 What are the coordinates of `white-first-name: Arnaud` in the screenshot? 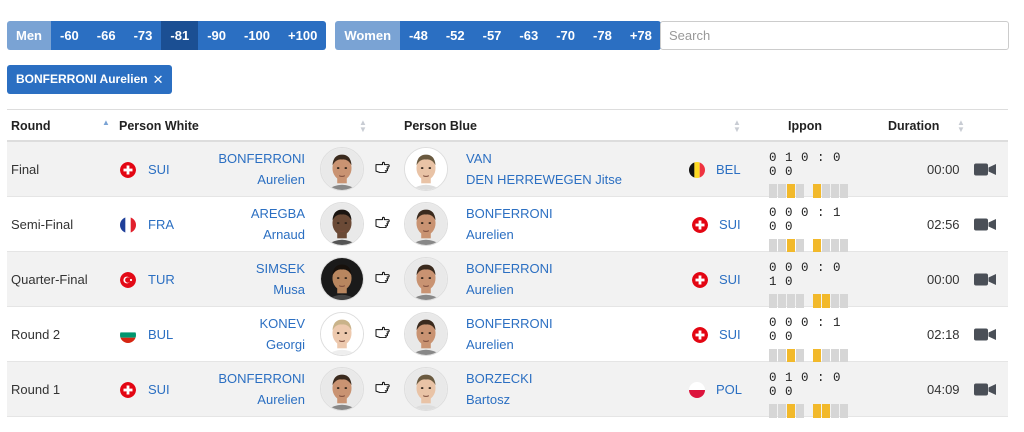 It's located at (246, 234).